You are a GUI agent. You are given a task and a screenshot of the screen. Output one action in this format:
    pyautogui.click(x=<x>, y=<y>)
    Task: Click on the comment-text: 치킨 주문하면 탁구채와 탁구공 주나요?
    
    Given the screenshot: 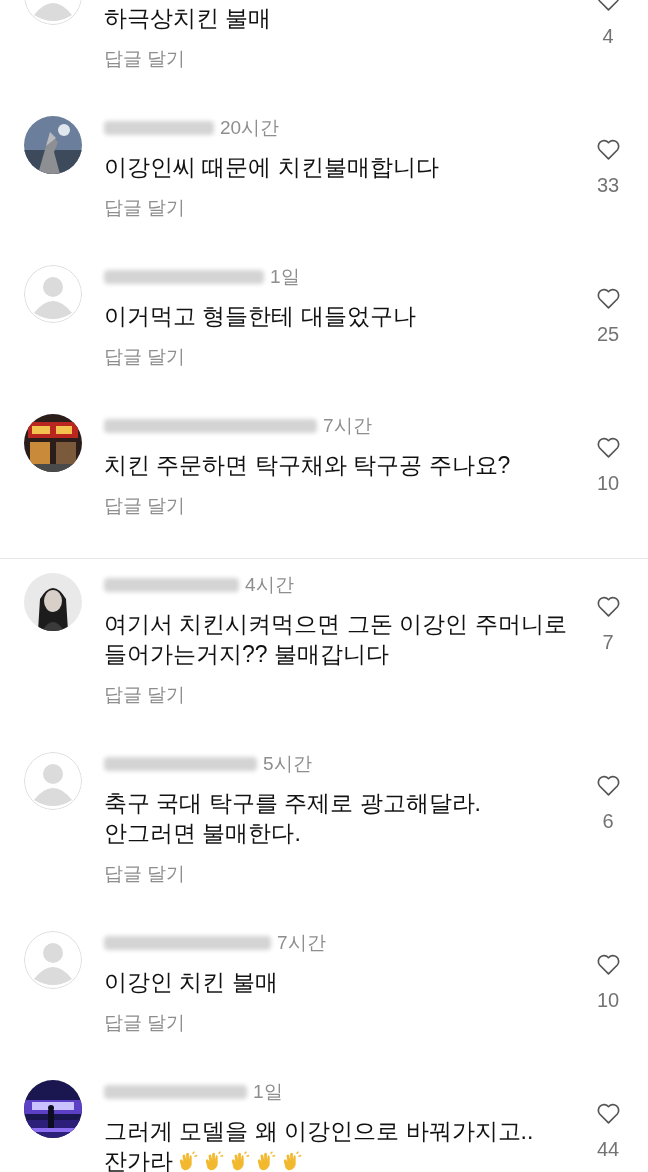 What is the action you would take?
    pyautogui.click(x=307, y=465)
    